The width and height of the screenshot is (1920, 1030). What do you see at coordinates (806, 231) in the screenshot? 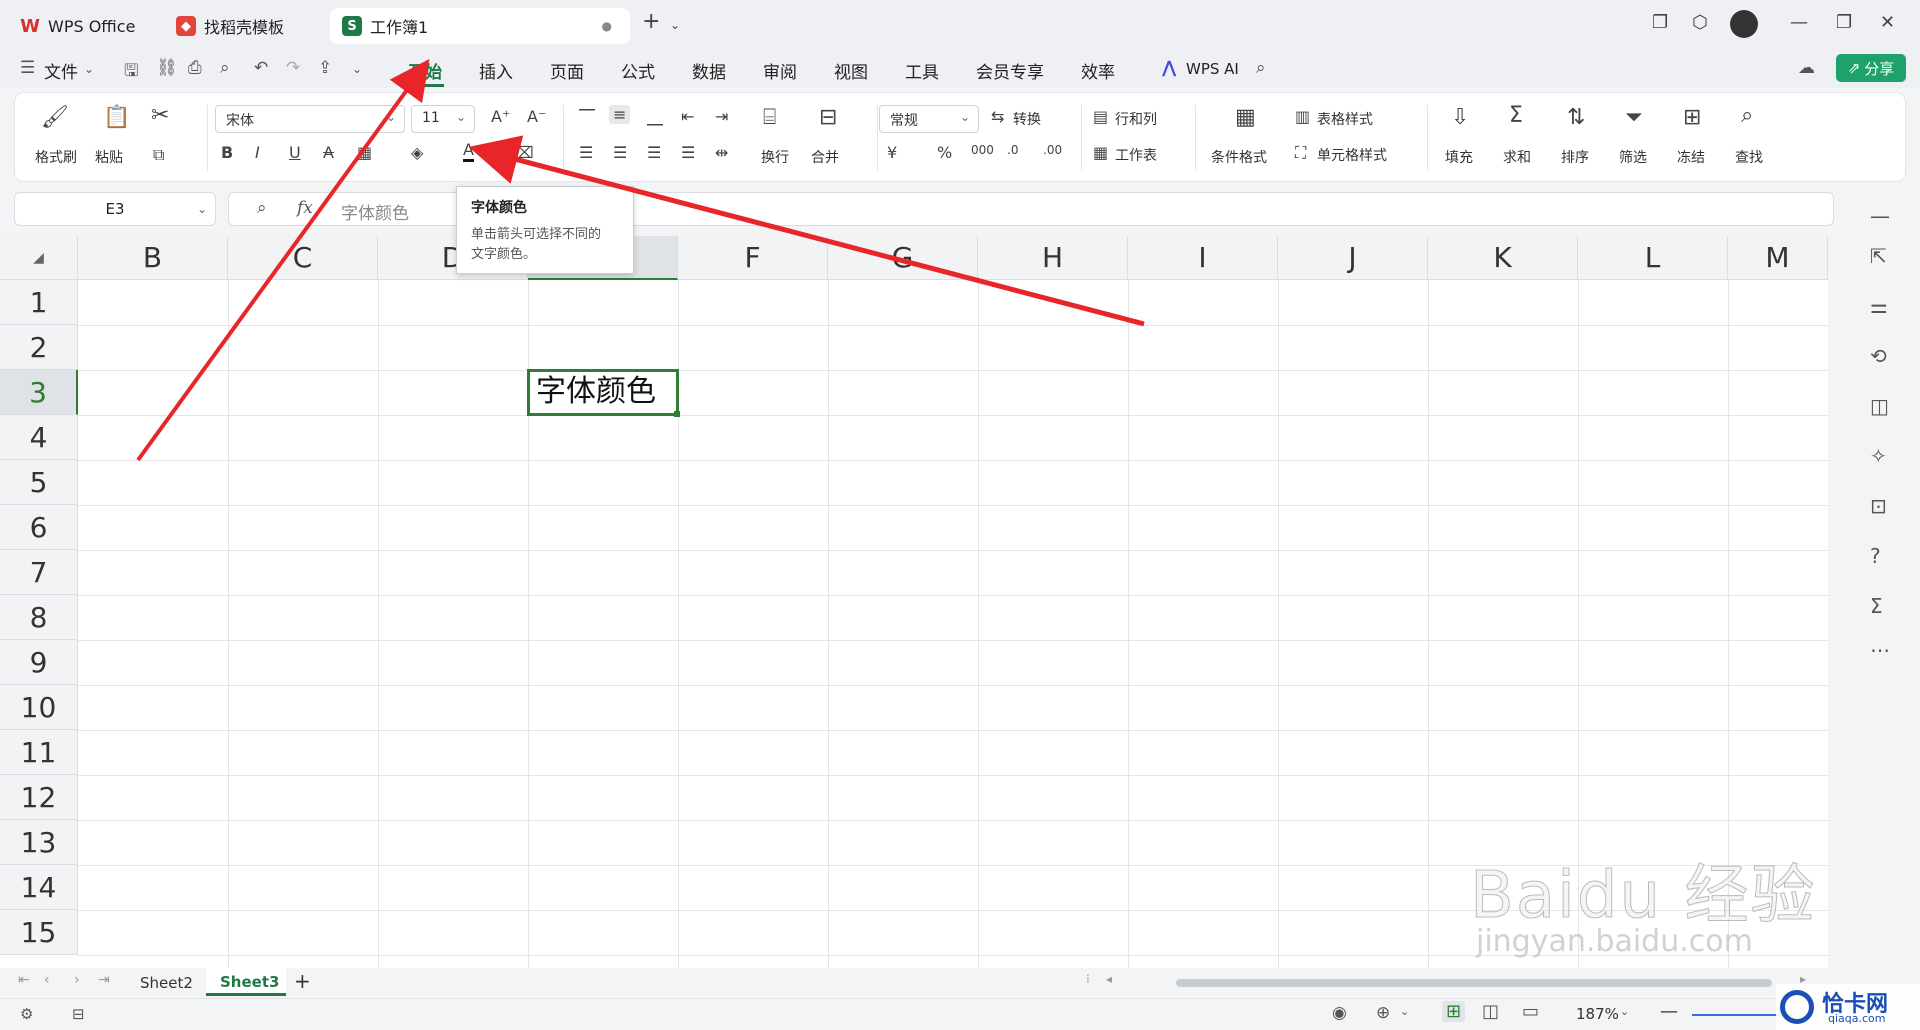
I see `arrow-to-font-color` at bounding box center [806, 231].